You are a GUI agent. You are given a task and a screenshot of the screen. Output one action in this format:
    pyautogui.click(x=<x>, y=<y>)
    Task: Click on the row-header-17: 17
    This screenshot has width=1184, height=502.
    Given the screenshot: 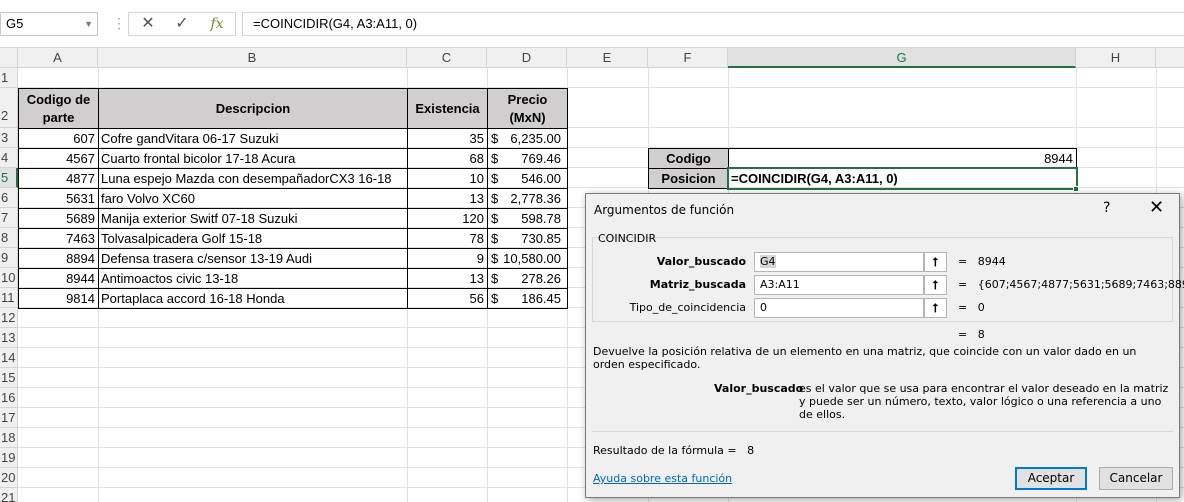 What is the action you would take?
    pyautogui.click(x=9, y=418)
    